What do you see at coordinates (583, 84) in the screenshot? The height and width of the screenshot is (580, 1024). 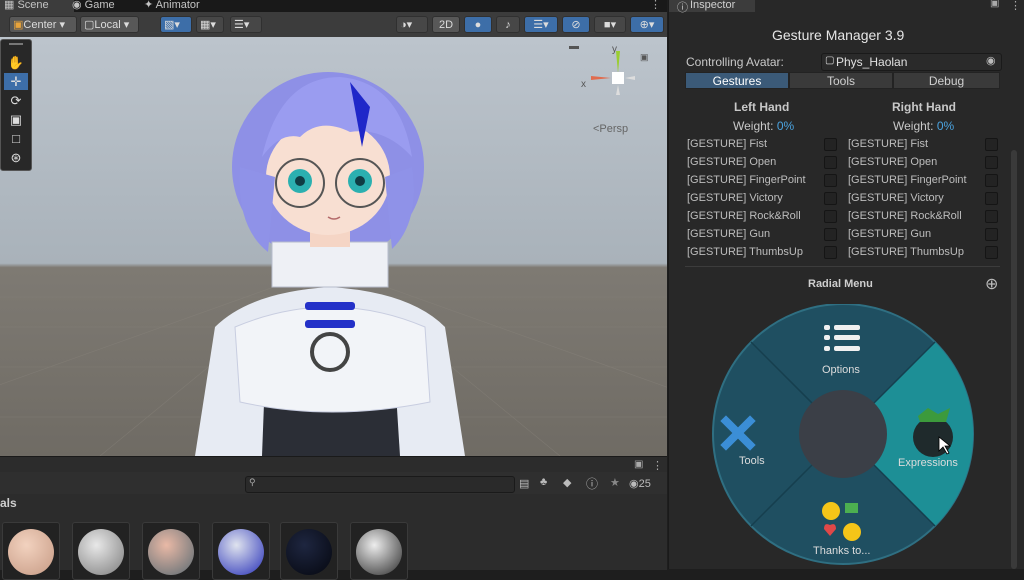 I see `gizmo-x-label: x` at bounding box center [583, 84].